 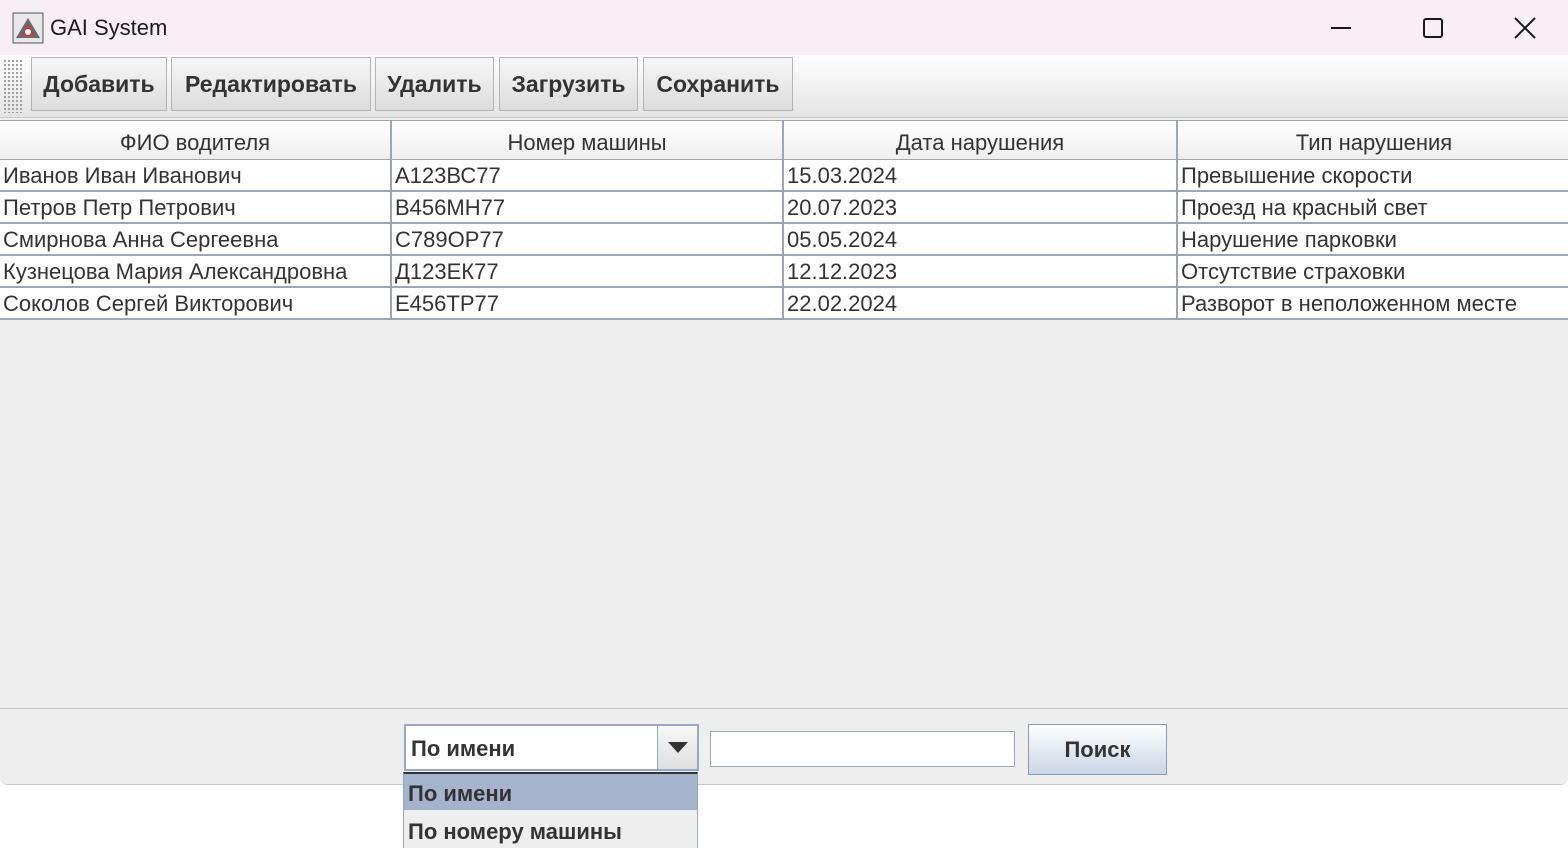 I want to click on cell-driver: Смирнова Анна Сергеевна, so click(x=196, y=239).